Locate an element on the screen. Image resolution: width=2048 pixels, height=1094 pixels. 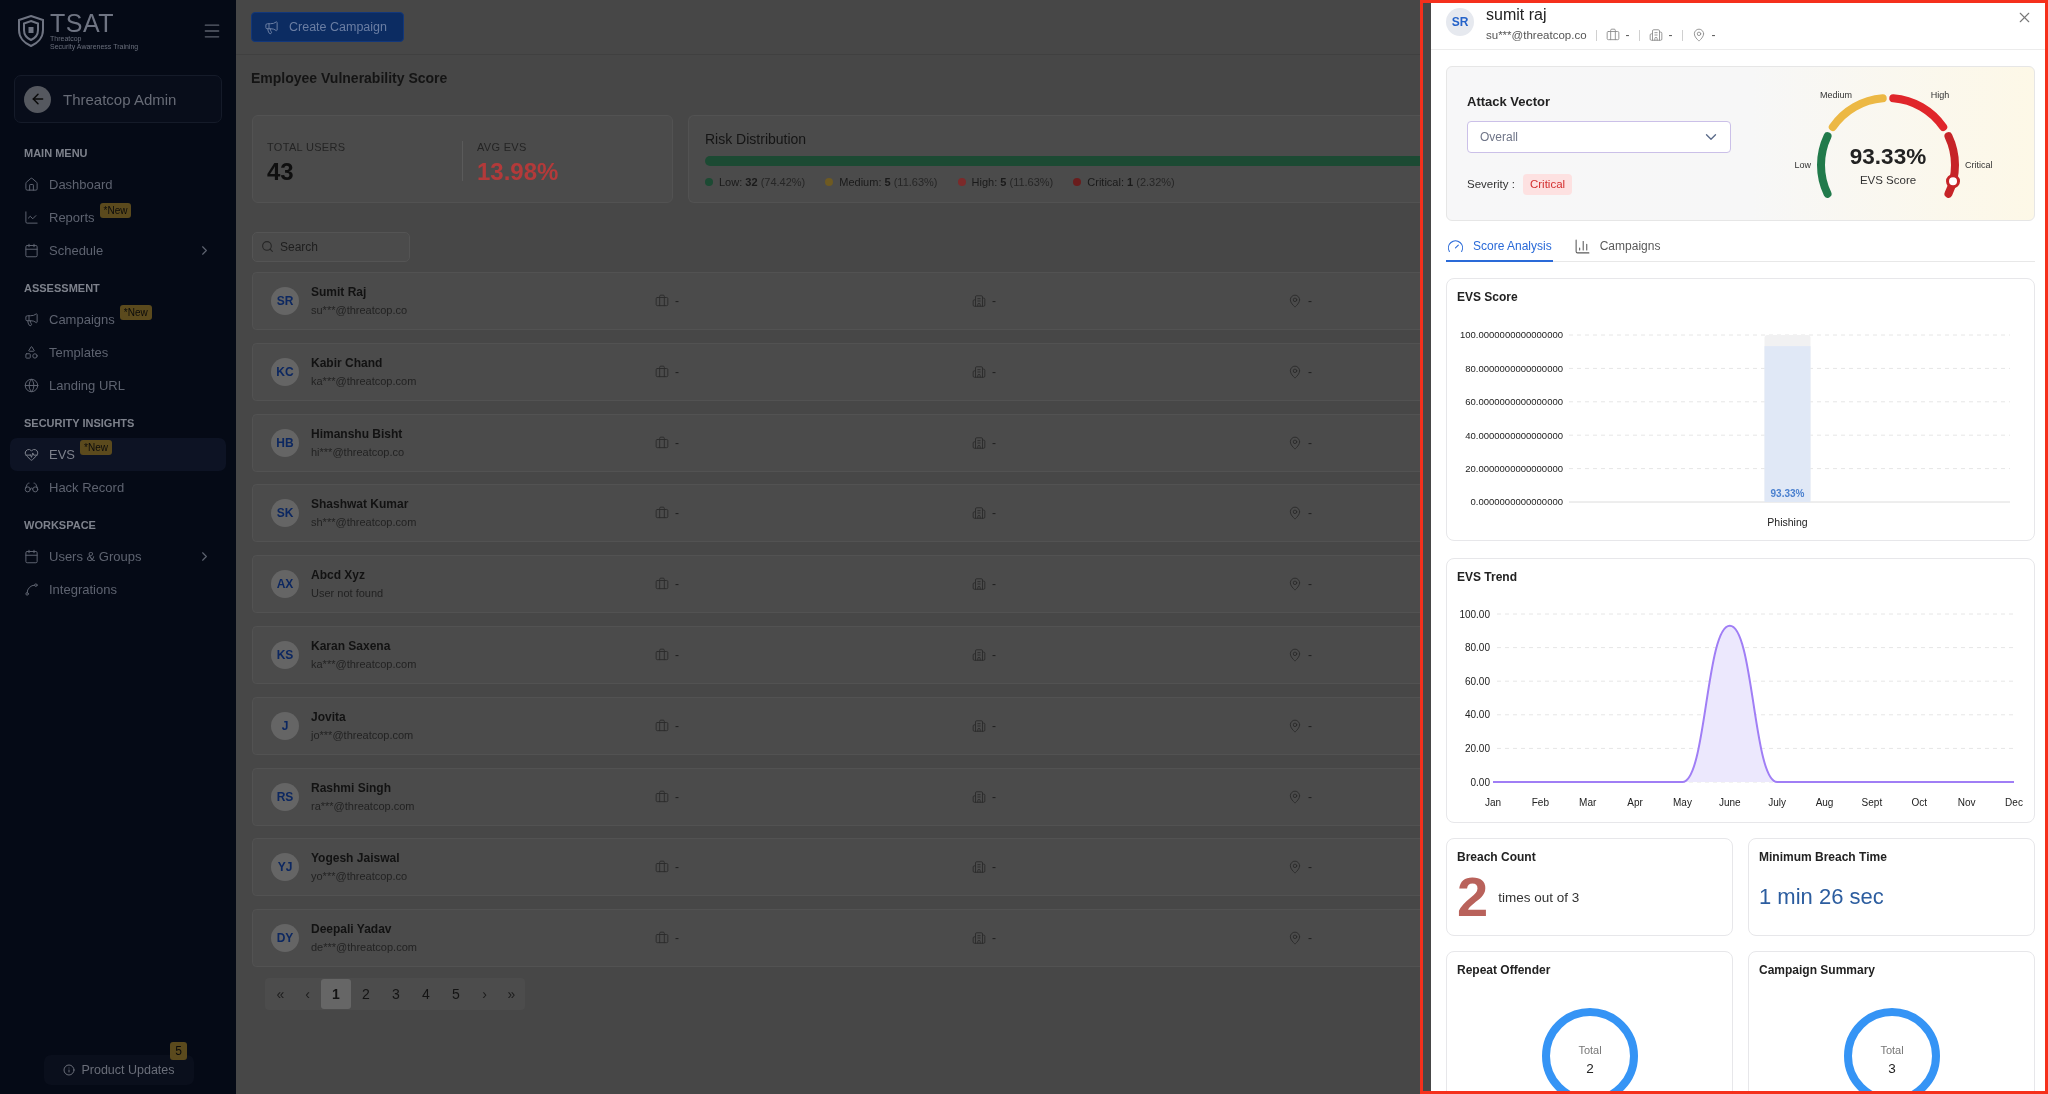
glasses-icon is located at coordinates (31, 487).